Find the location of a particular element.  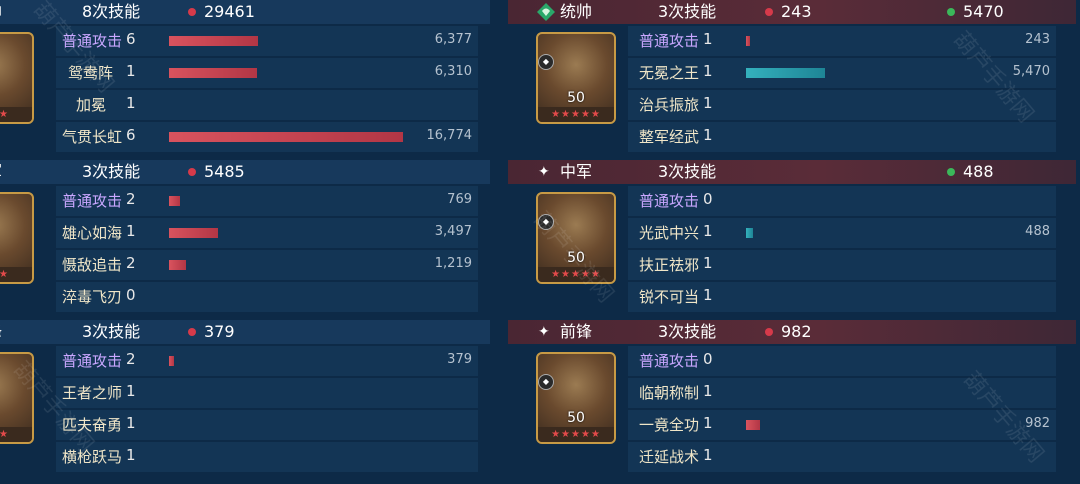

skill-damage: 6,310 is located at coordinates (453, 71).